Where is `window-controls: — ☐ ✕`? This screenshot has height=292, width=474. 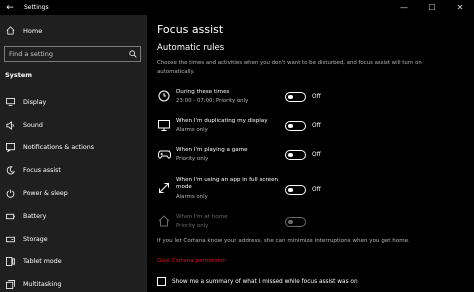
window-controls: — ☐ ✕ is located at coordinates (432, 7).